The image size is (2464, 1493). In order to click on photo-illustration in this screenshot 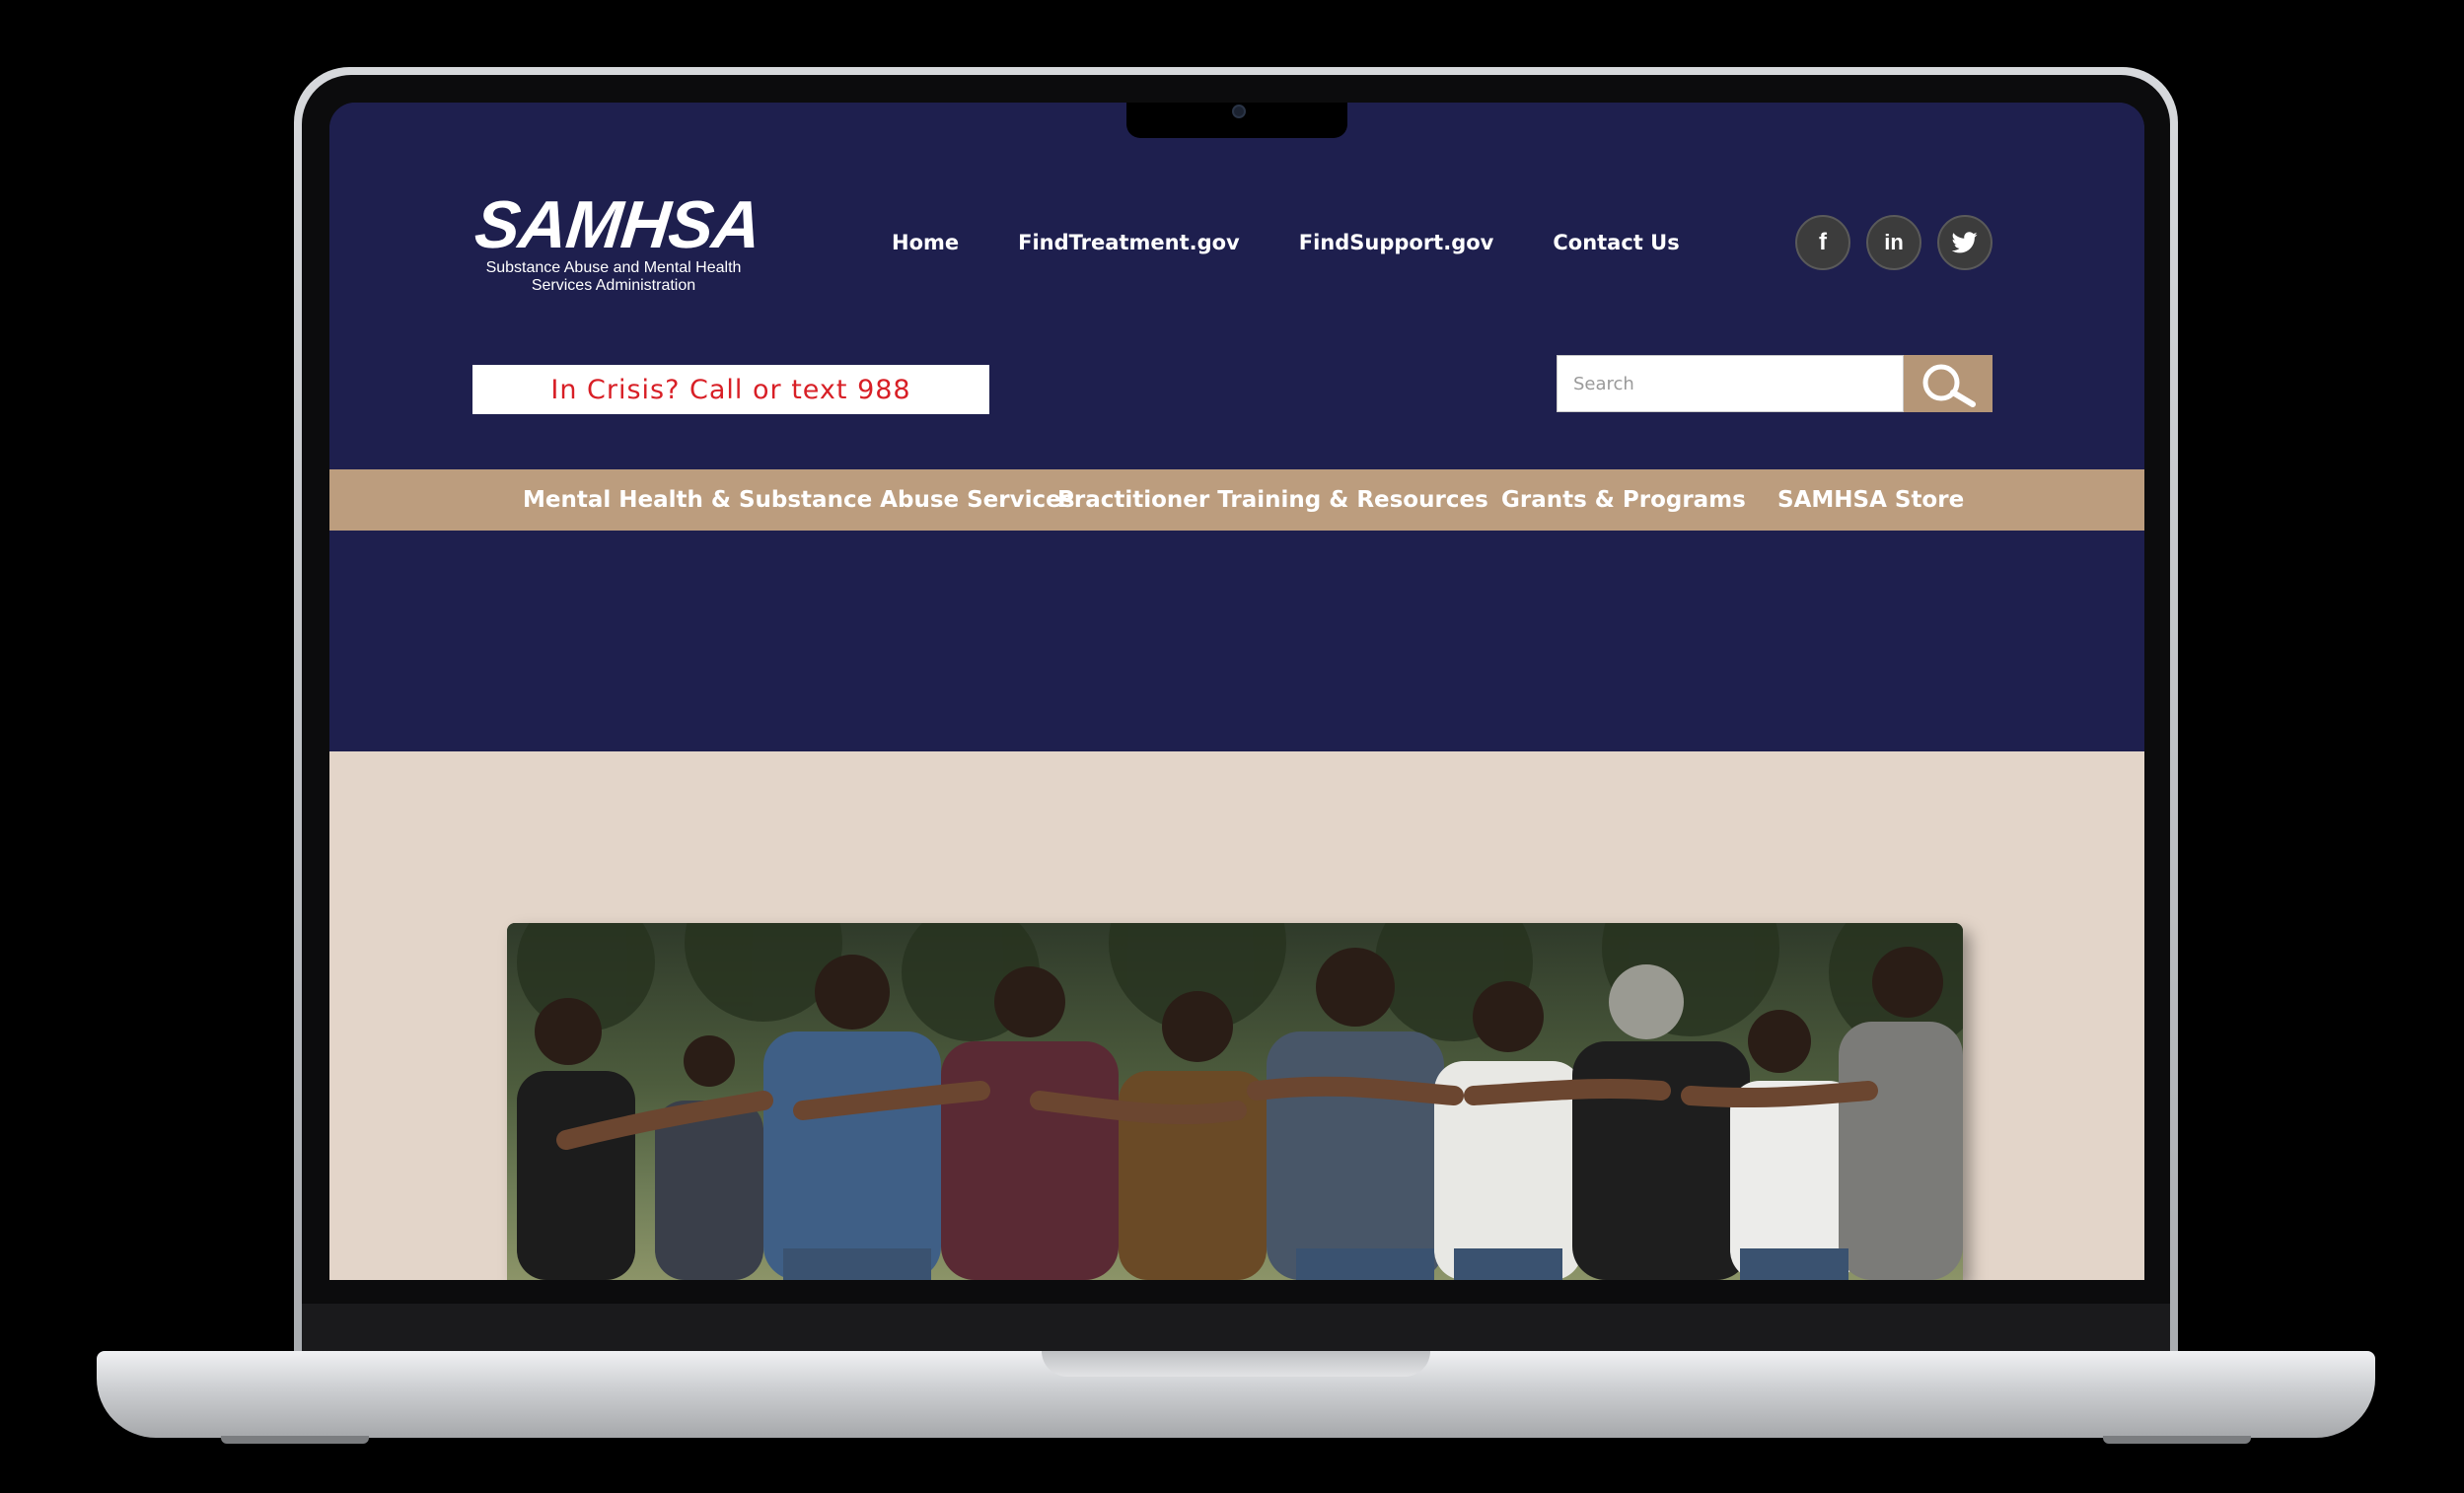, I will do `click(1235, 1102)`.